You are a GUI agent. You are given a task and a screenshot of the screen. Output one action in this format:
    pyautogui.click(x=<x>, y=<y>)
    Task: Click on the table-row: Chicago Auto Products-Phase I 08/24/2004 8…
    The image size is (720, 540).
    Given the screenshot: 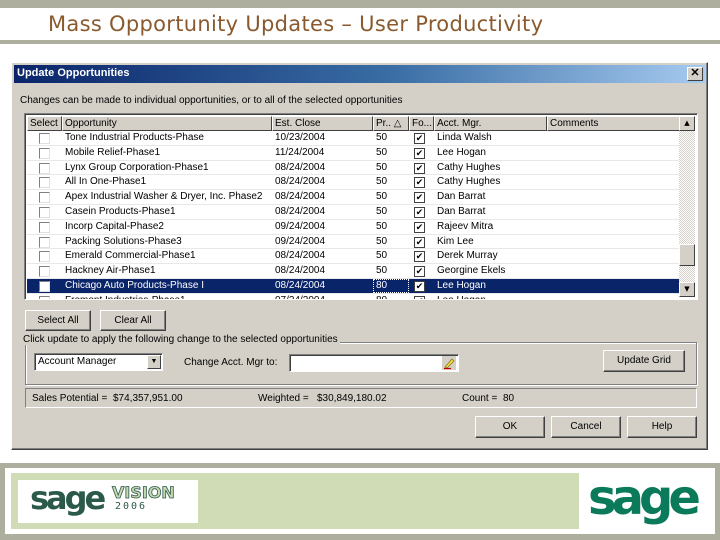 What is the action you would take?
    pyautogui.click(x=354, y=286)
    